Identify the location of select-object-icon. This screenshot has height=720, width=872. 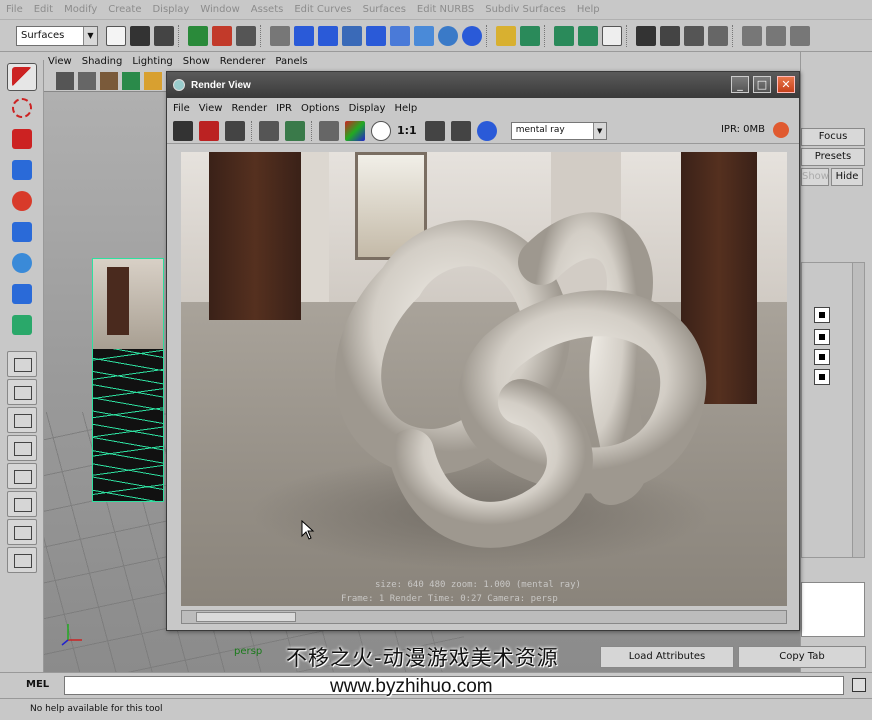
(222, 35).